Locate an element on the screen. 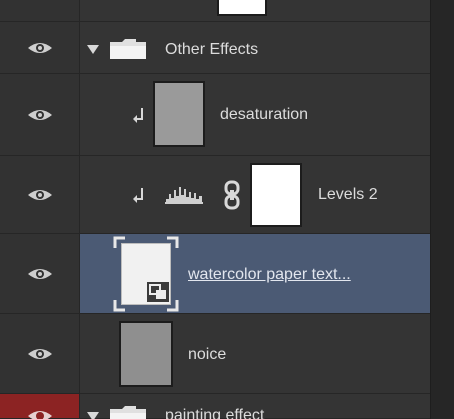  layer-name: noice is located at coordinates (207, 355).